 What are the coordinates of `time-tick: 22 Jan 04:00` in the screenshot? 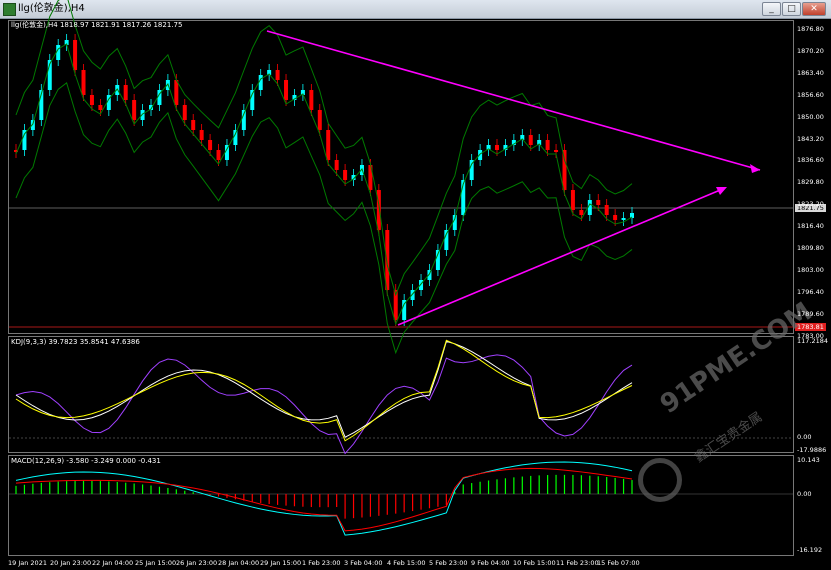 It's located at (113, 563).